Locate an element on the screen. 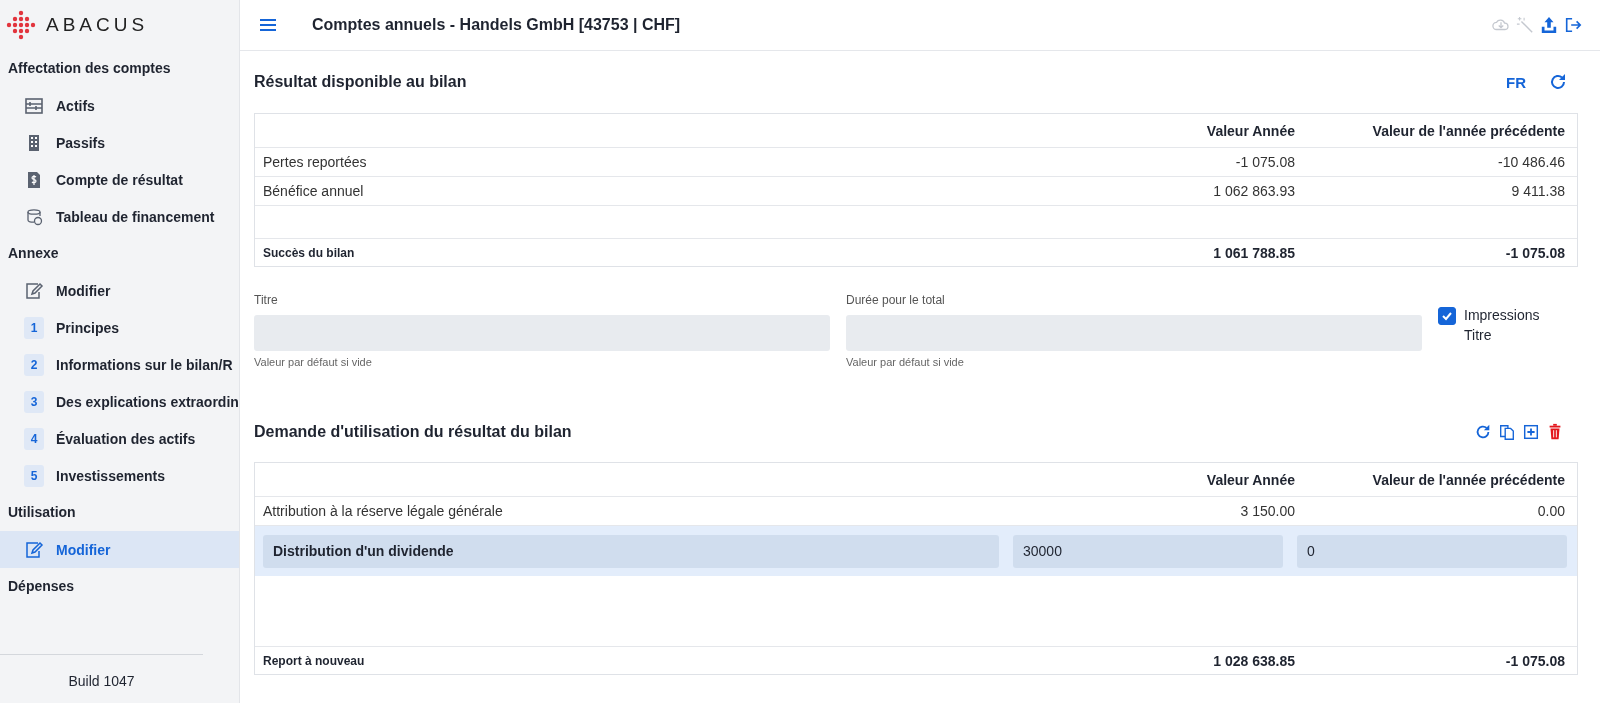  number-badge: 3 is located at coordinates (34, 401).